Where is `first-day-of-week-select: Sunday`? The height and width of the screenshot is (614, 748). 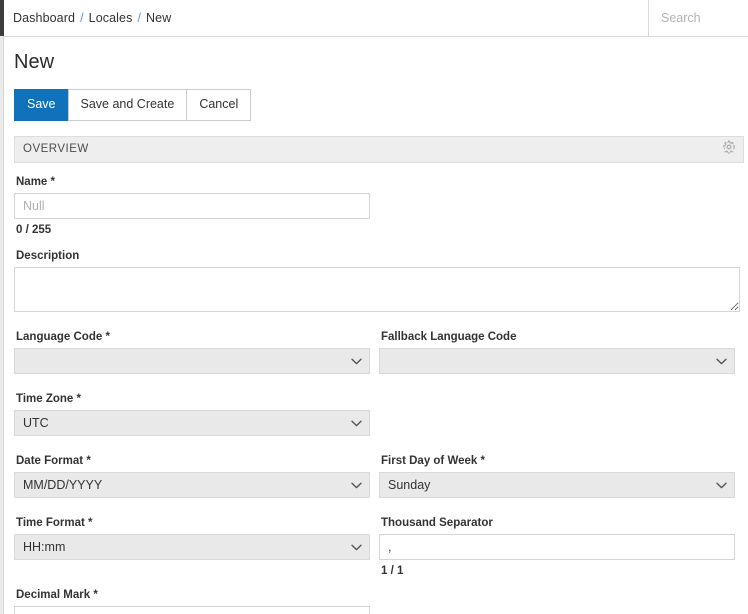
first-day-of-week-select: Sunday is located at coordinates (557, 484).